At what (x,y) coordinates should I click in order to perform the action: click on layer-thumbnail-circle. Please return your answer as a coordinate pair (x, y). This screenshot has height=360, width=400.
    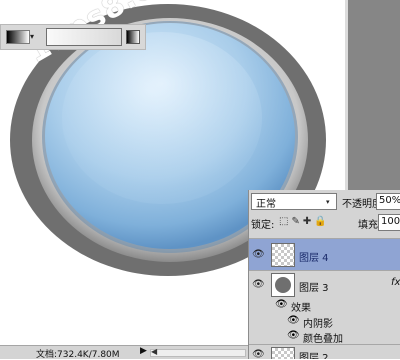
    Looking at the image, I should click on (283, 285).